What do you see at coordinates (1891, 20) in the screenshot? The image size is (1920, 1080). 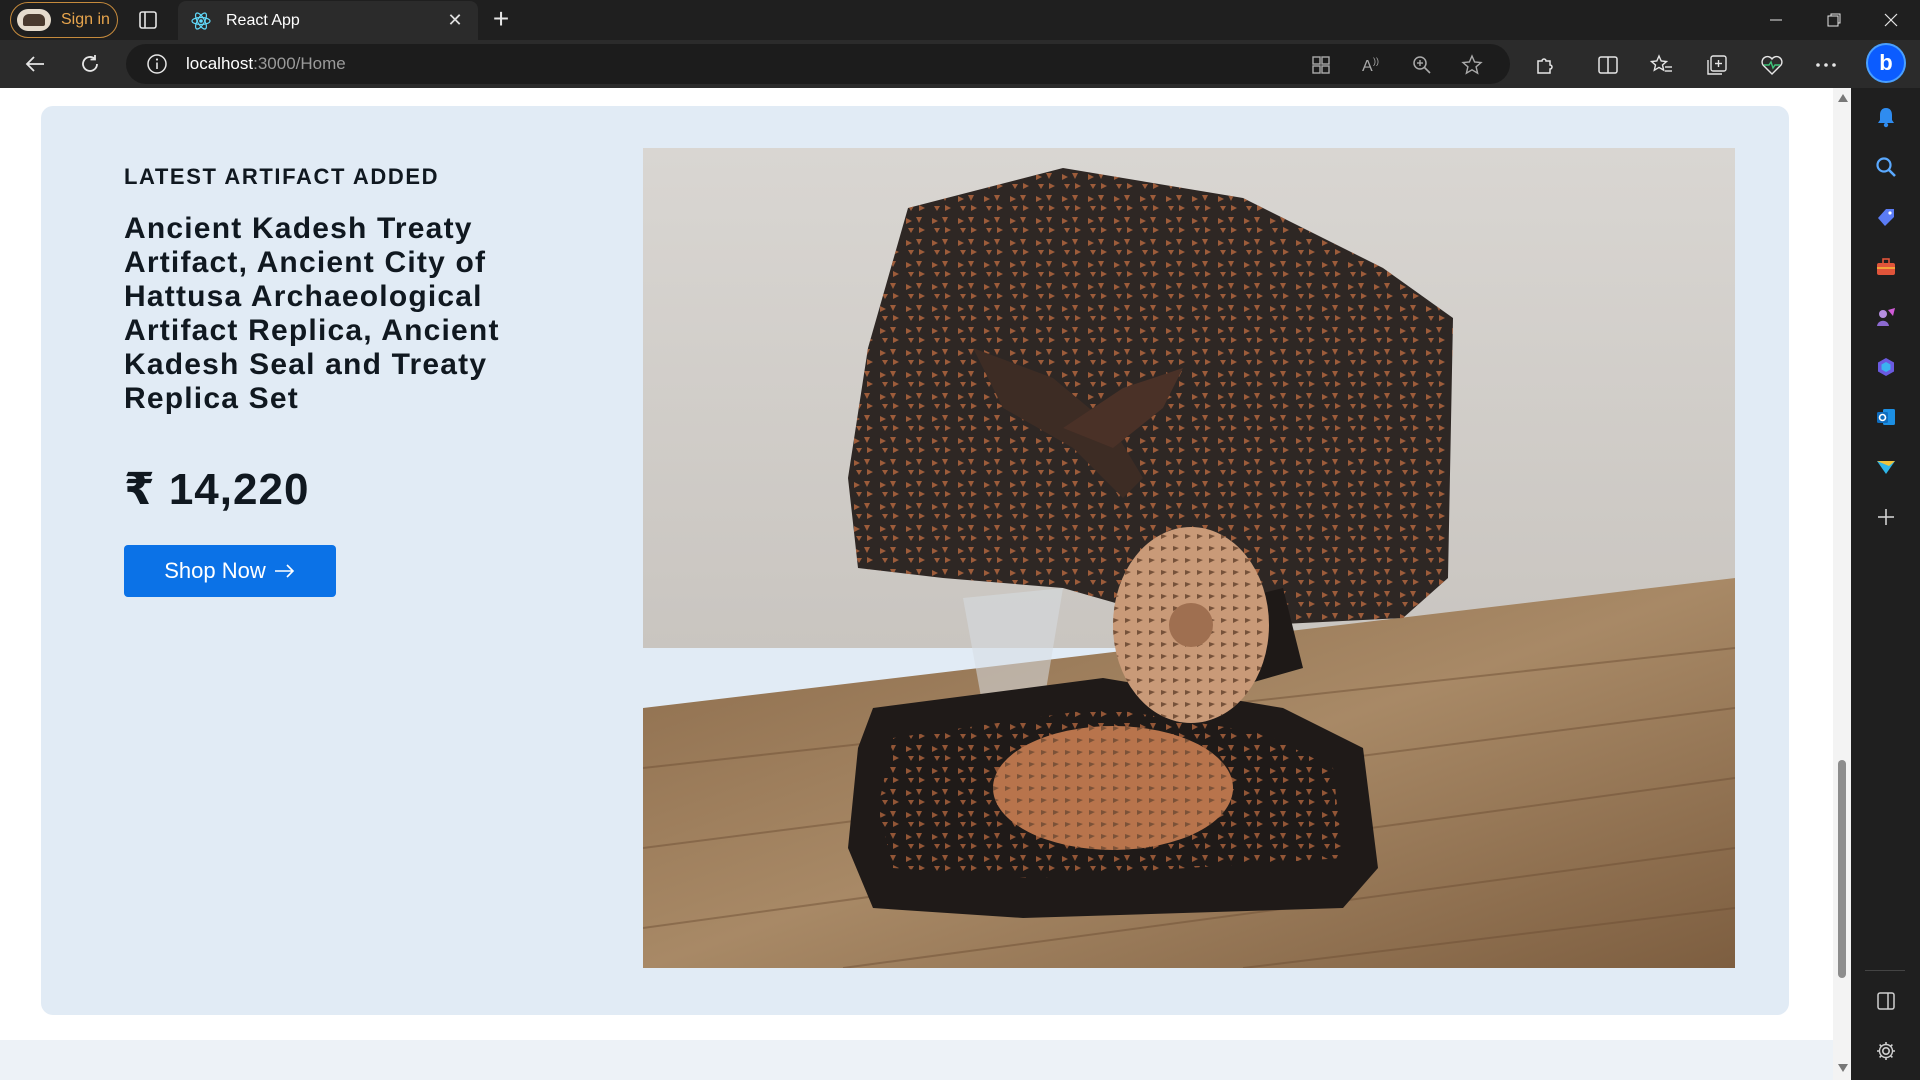 I see `close-window-button` at bounding box center [1891, 20].